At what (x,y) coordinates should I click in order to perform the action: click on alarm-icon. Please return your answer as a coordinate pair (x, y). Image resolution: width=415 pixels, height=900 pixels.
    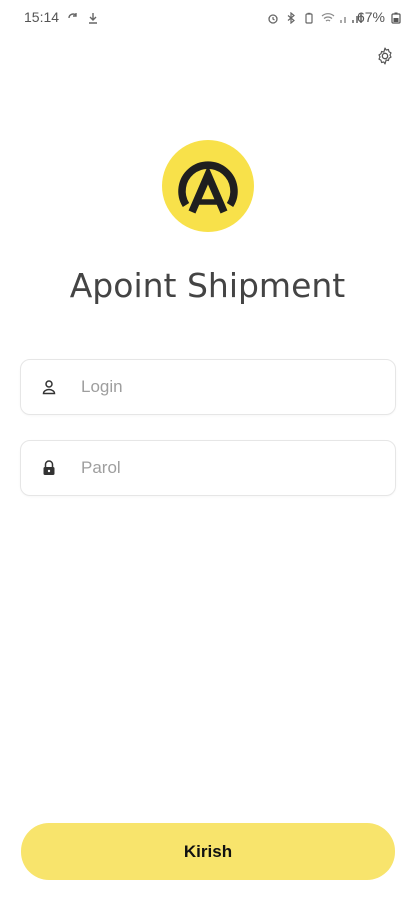
    Looking at the image, I should click on (273, 17).